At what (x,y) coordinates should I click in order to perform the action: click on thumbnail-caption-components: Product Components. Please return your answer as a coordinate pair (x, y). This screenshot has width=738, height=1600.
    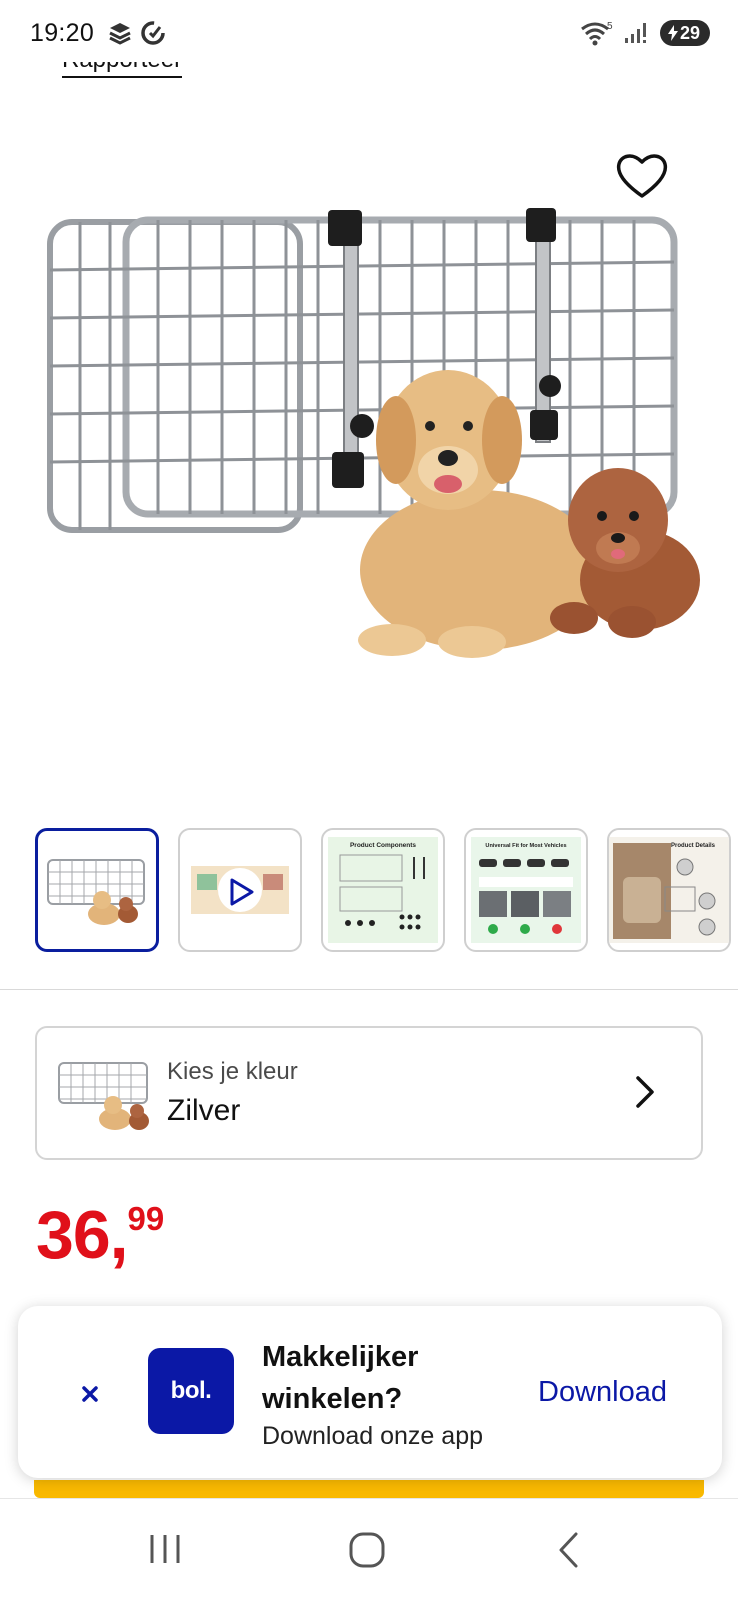
    Looking at the image, I should click on (383, 845).